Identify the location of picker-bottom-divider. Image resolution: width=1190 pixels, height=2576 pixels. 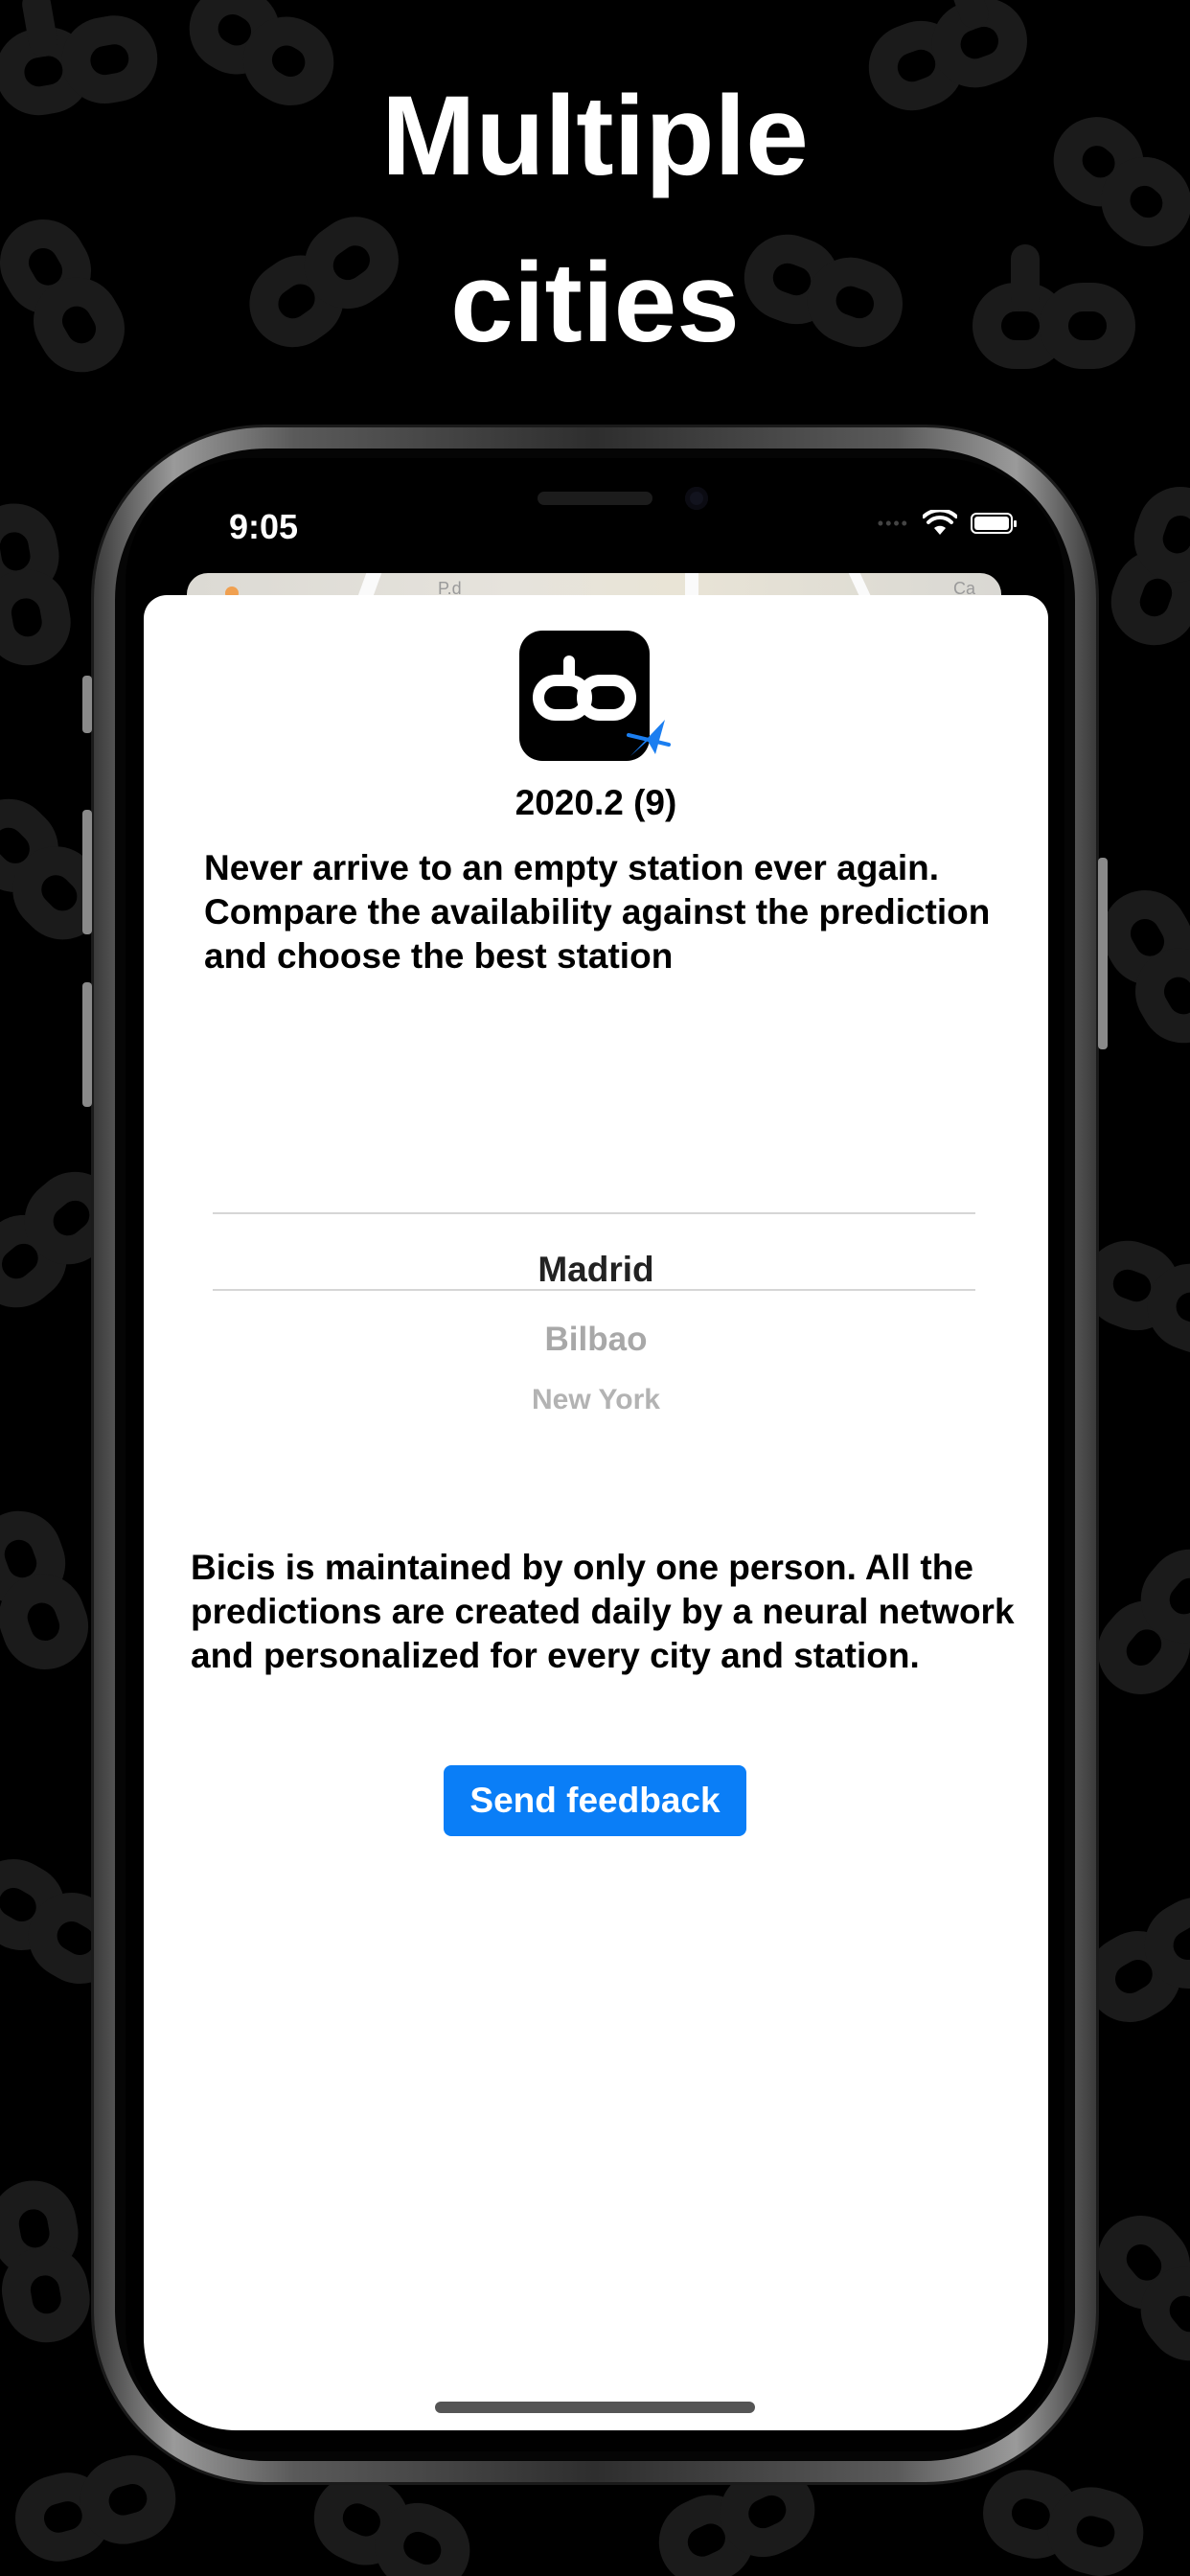
(594, 1290).